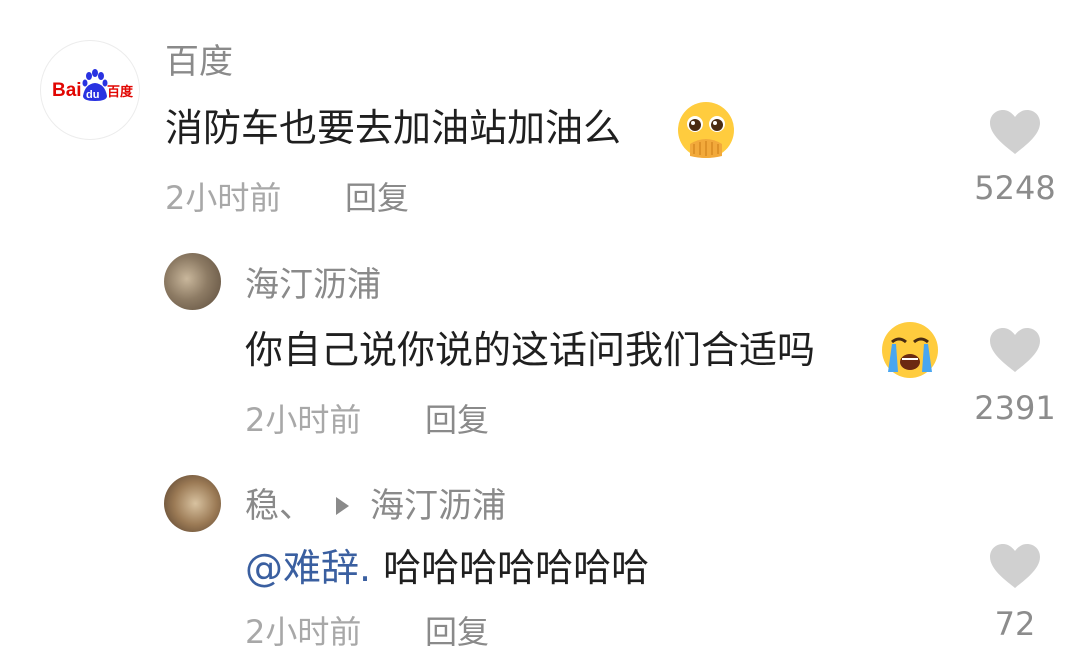  I want to click on like-count: 72, so click(1015, 624).